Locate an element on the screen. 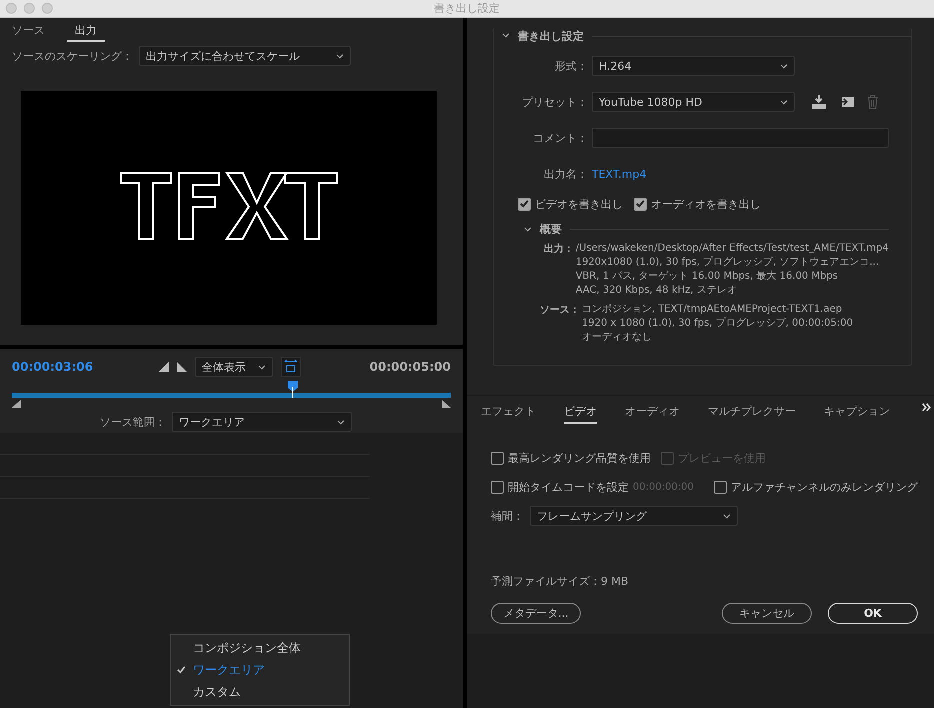  in-point-icon is located at coordinates (164, 367).